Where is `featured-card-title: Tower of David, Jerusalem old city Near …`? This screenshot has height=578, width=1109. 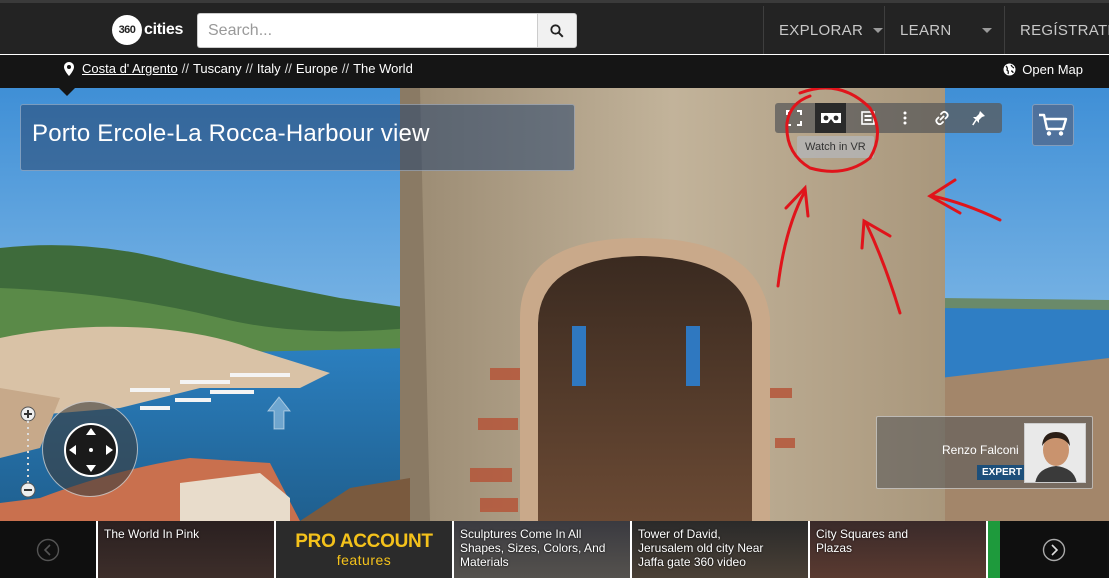 featured-card-title: Tower of David, Jerusalem old city Near … is located at coordinates (701, 548).